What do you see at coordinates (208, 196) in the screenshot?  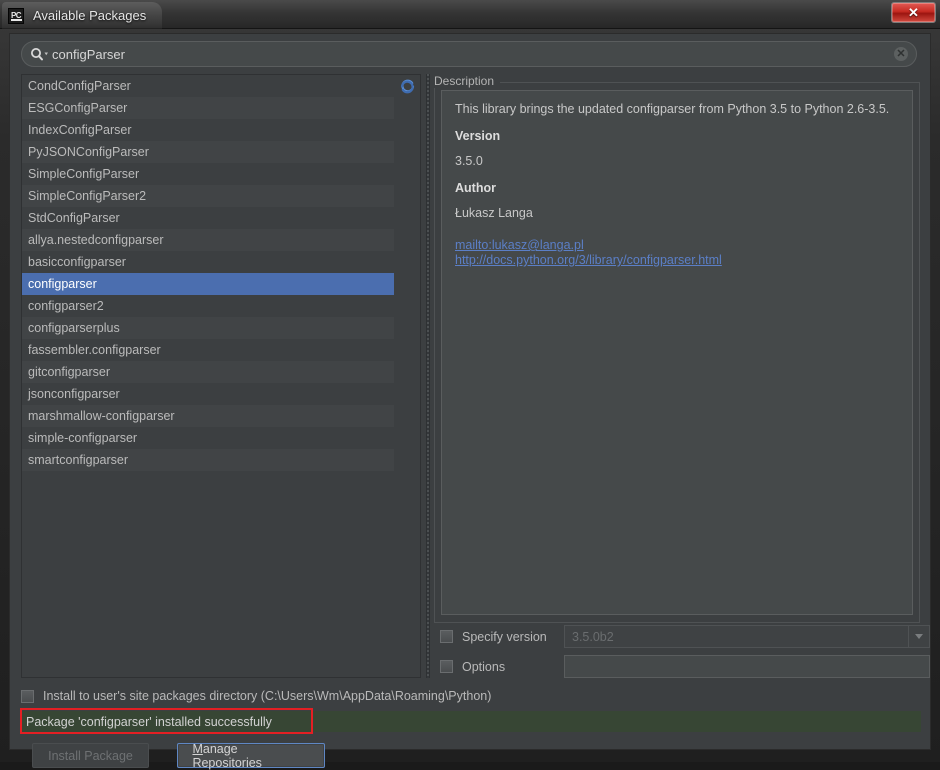 I see `package-list-item: SimpleConfigParser2` at bounding box center [208, 196].